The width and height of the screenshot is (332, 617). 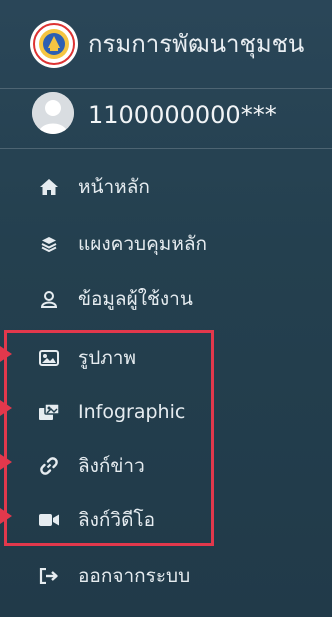 What do you see at coordinates (6, 408) in the screenshot?
I see `annotation-arrow-infographic` at bounding box center [6, 408].